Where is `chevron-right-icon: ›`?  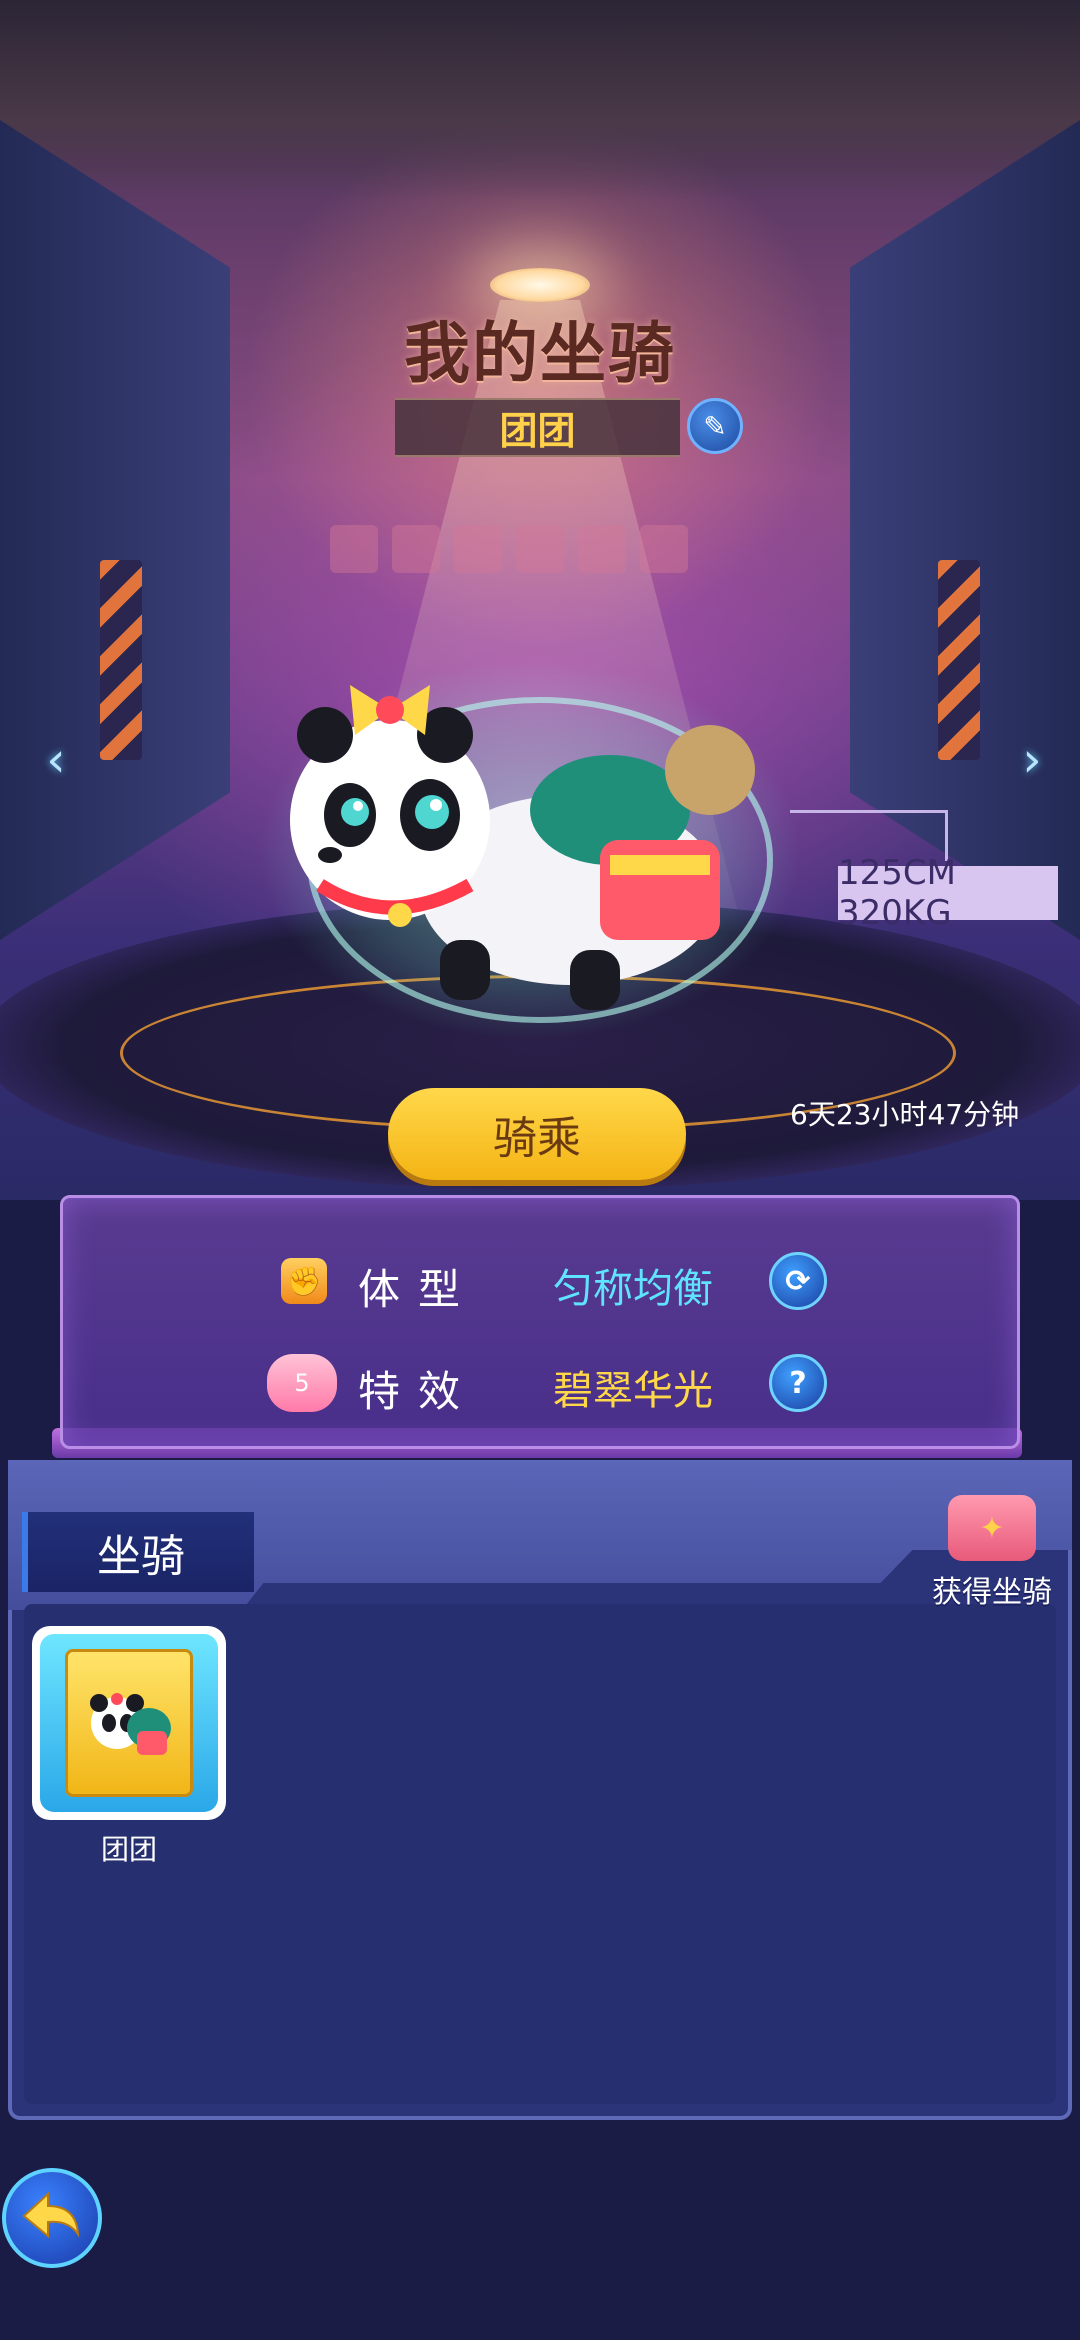 chevron-right-icon: › is located at coordinates (1032, 760).